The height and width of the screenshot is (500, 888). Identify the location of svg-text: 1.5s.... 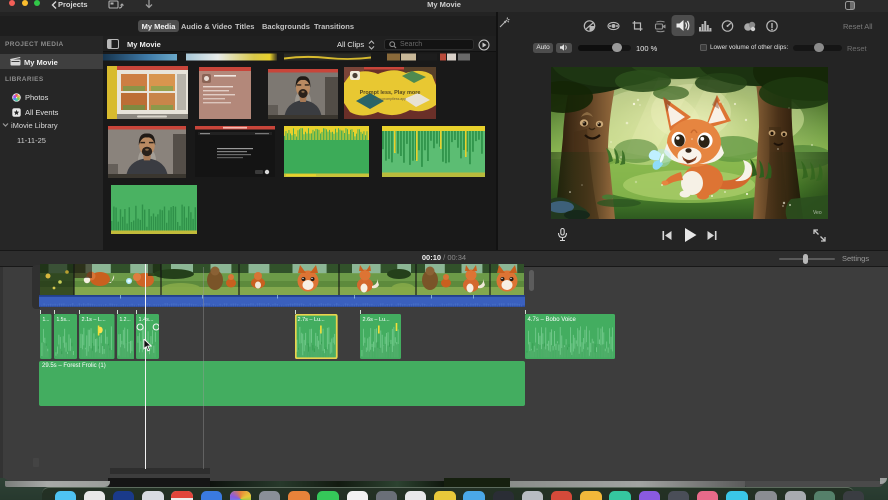
(63, 320).